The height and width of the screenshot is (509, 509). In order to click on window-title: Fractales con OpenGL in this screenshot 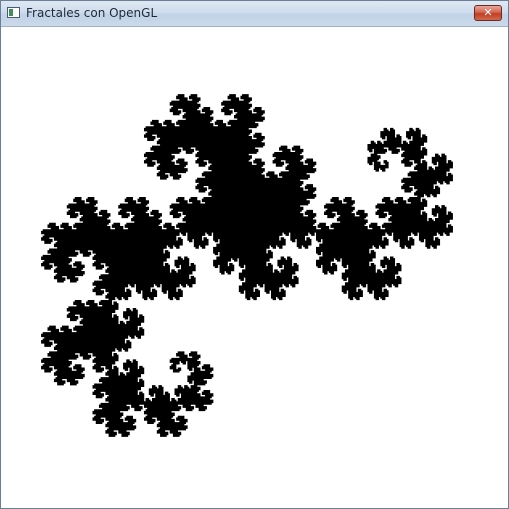, I will do `click(92, 13)`.